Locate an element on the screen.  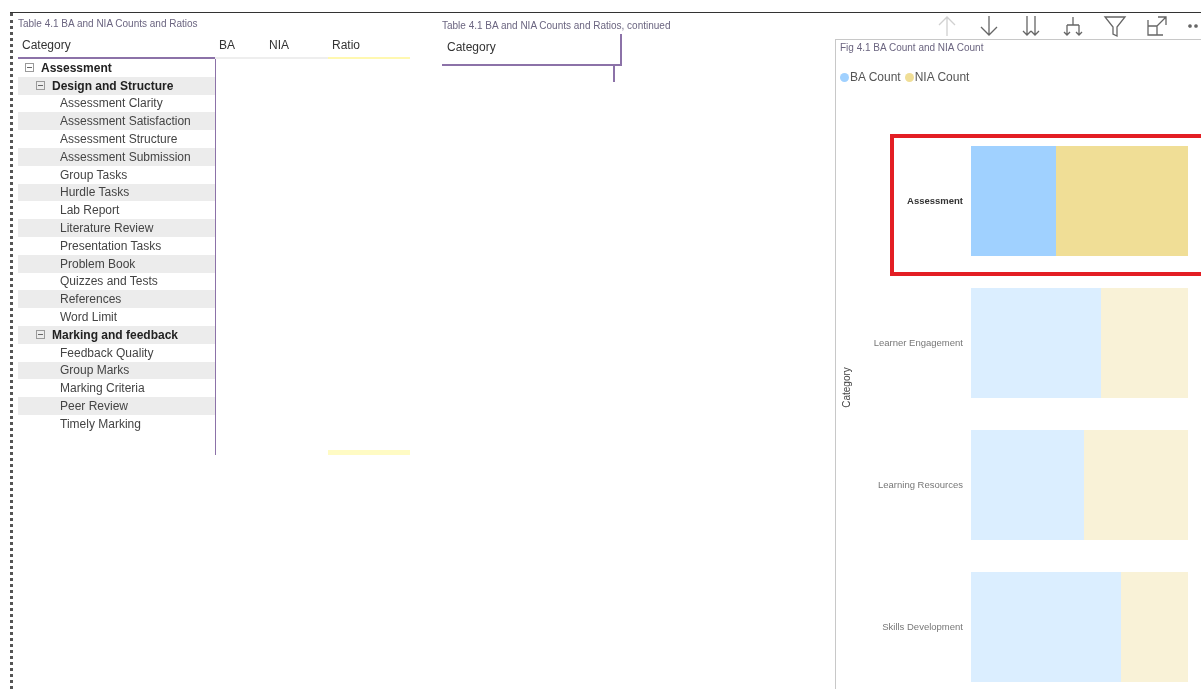
row-label: Problem Book is located at coordinates (98, 263).